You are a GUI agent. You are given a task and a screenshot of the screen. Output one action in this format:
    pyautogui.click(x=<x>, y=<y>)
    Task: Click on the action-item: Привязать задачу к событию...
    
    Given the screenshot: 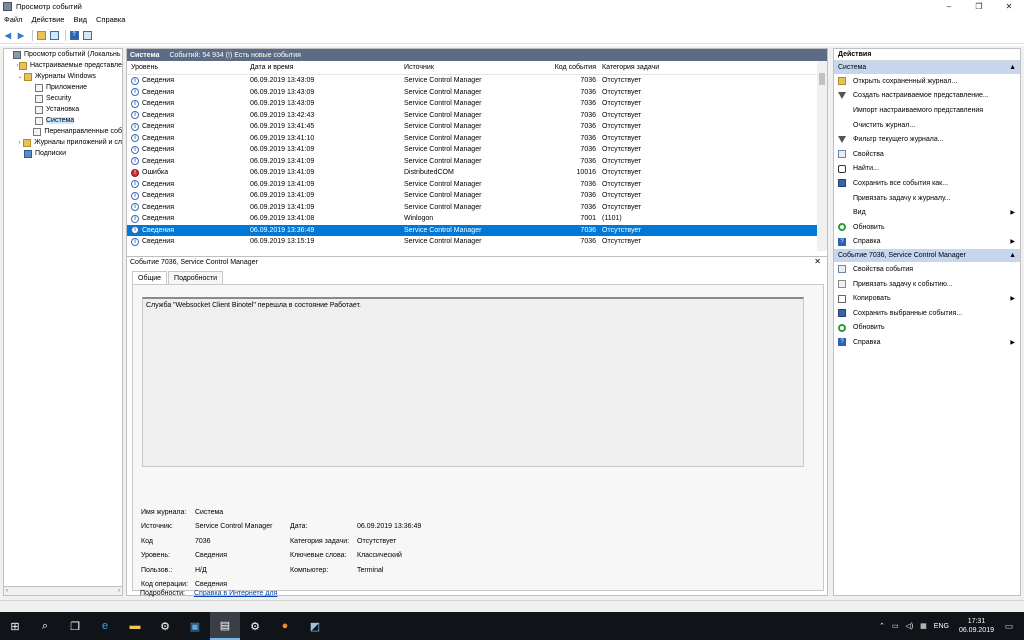 What is the action you would take?
    pyautogui.click(x=927, y=284)
    